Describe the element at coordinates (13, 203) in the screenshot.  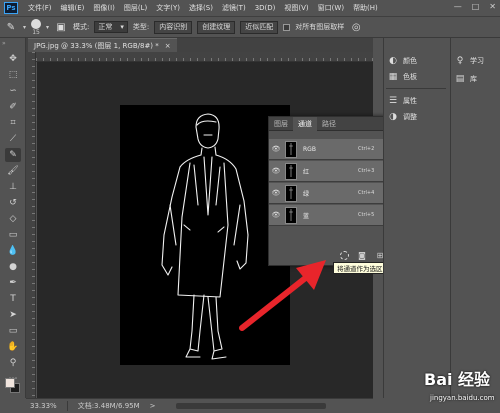
I see `history-brush-tool-icon: ↺` at that location.